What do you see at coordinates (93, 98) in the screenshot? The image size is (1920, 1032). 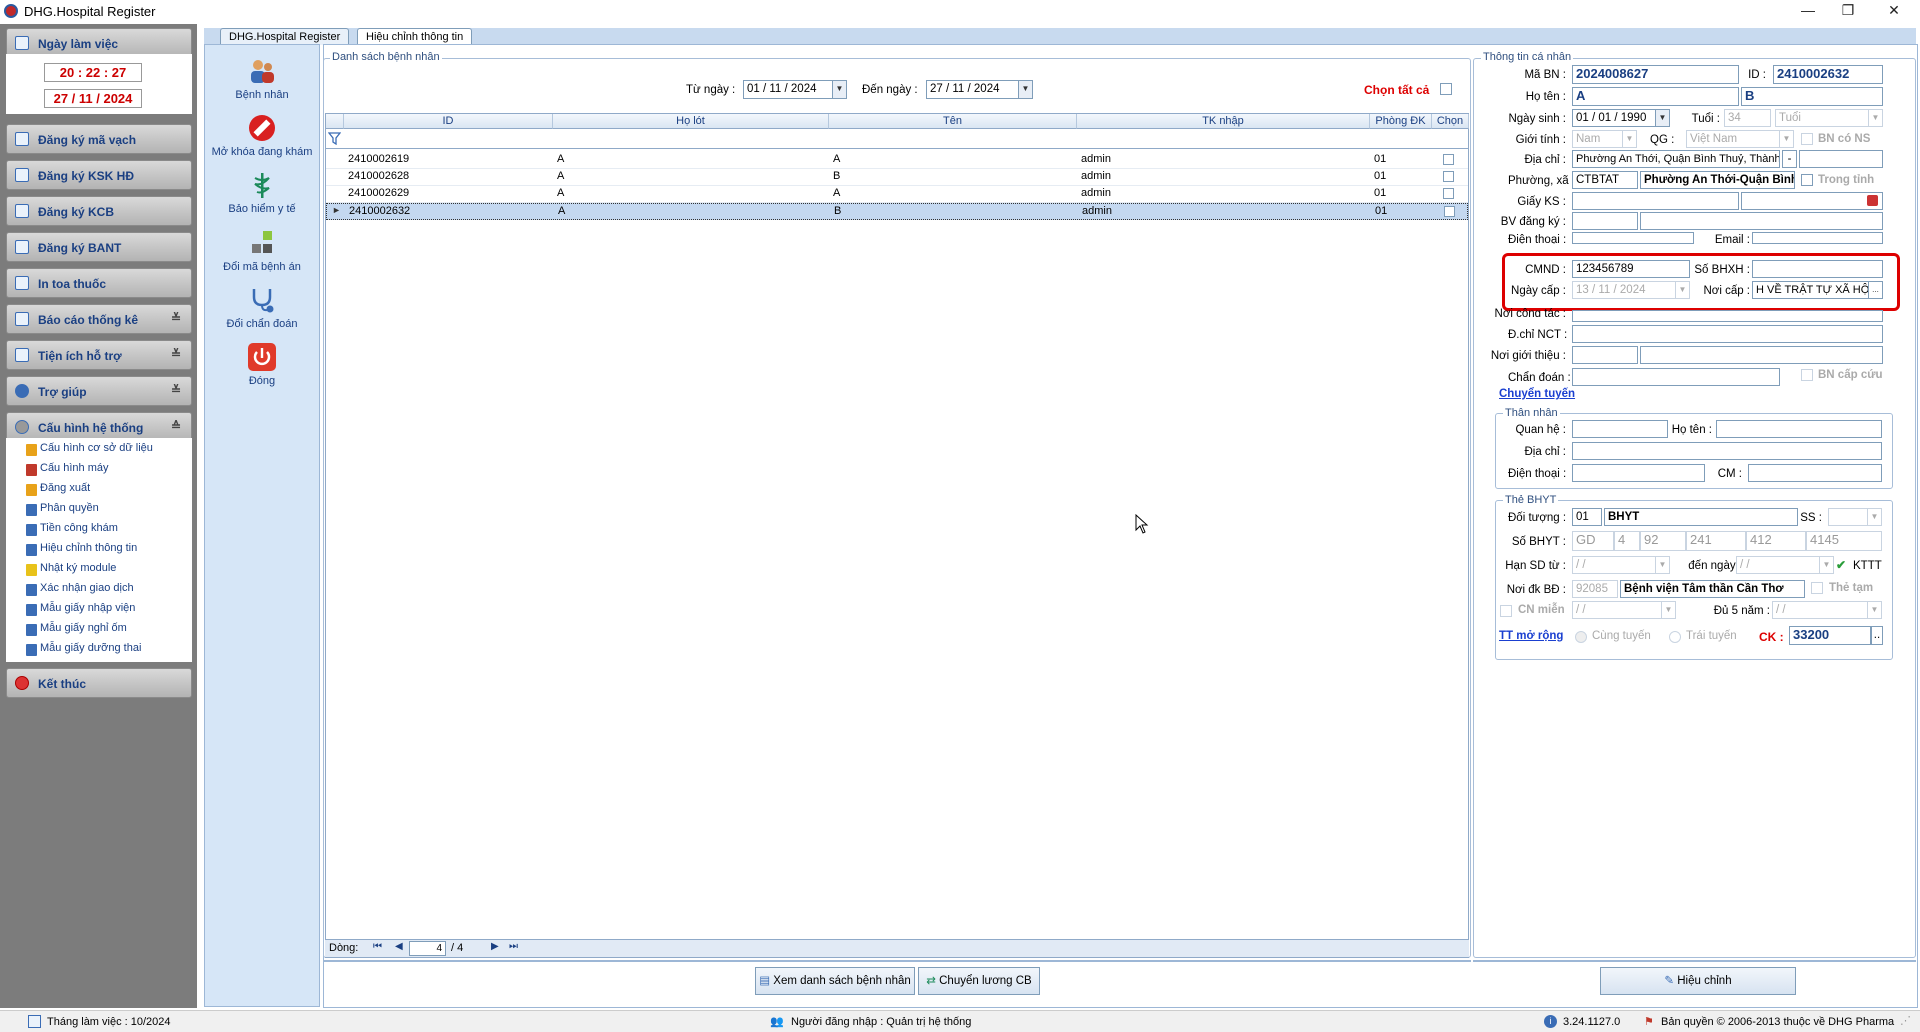 I see `work-date: 27 / 11 / 2024` at bounding box center [93, 98].